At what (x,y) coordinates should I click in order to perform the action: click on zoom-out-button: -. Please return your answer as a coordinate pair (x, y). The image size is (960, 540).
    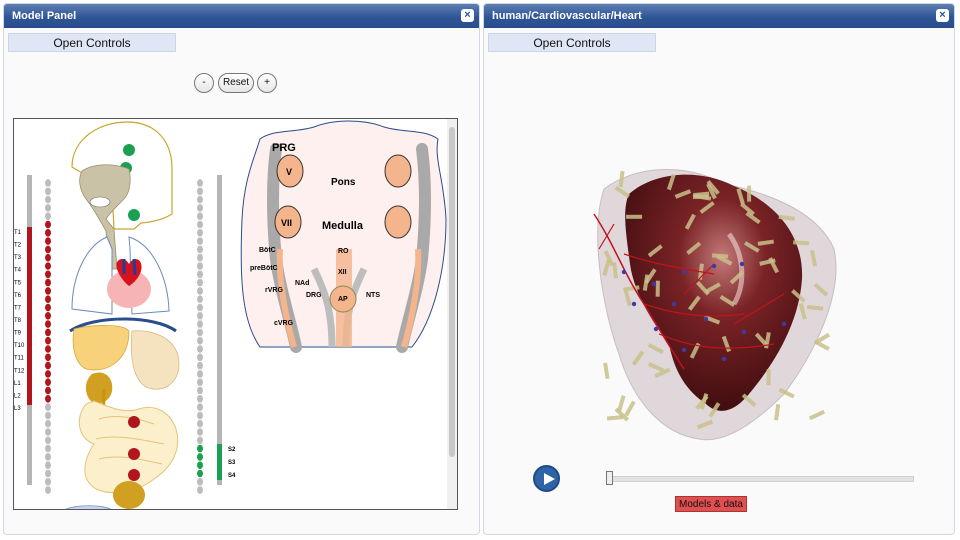
    Looking at the image, I should click on (204, 83).